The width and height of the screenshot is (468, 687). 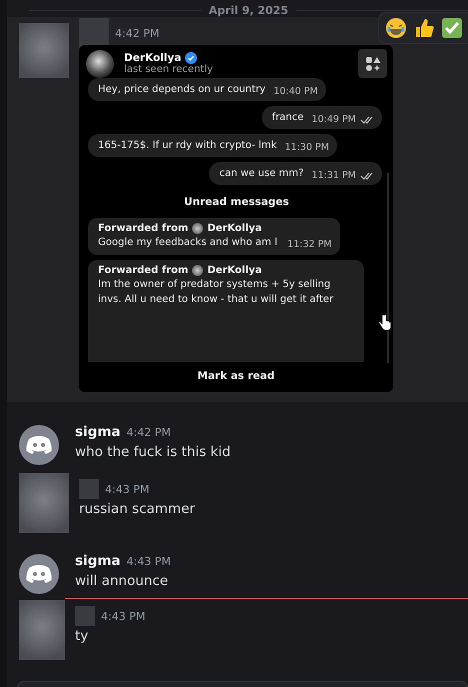 I want to click on bubble-text: Im the owner of predator systems + 5y selling invs. All u need to know - that u will get it after, so click(x=216, y=292).